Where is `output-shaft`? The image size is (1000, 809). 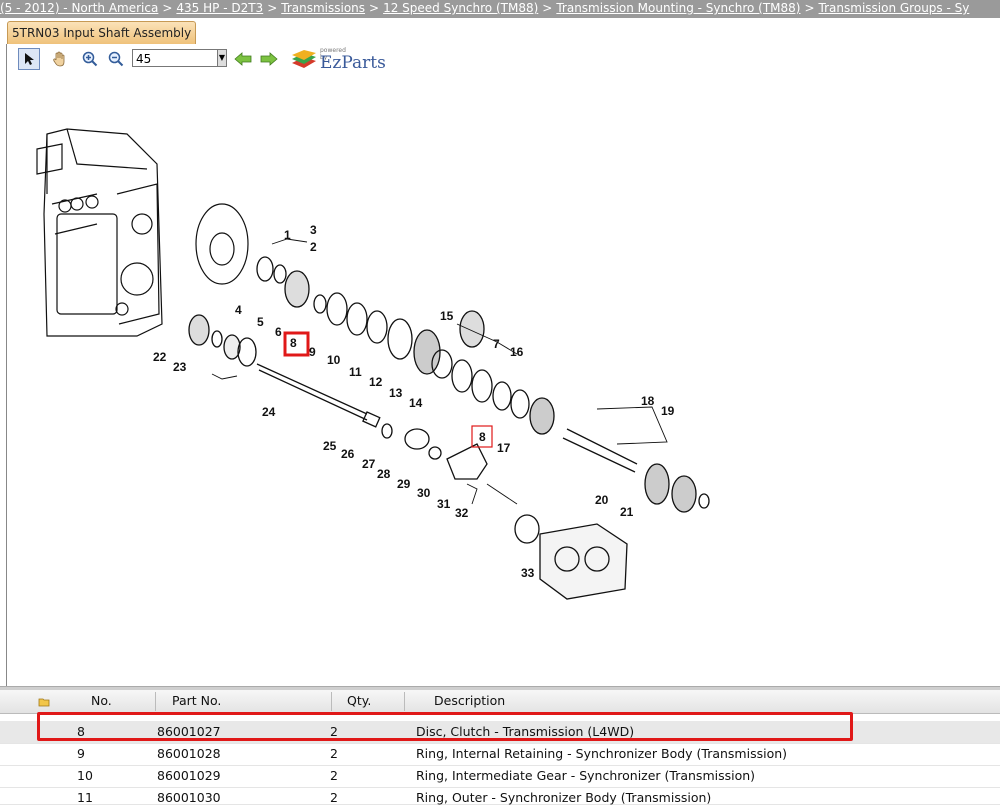 output-shaft is located at coordinates (636, 470).